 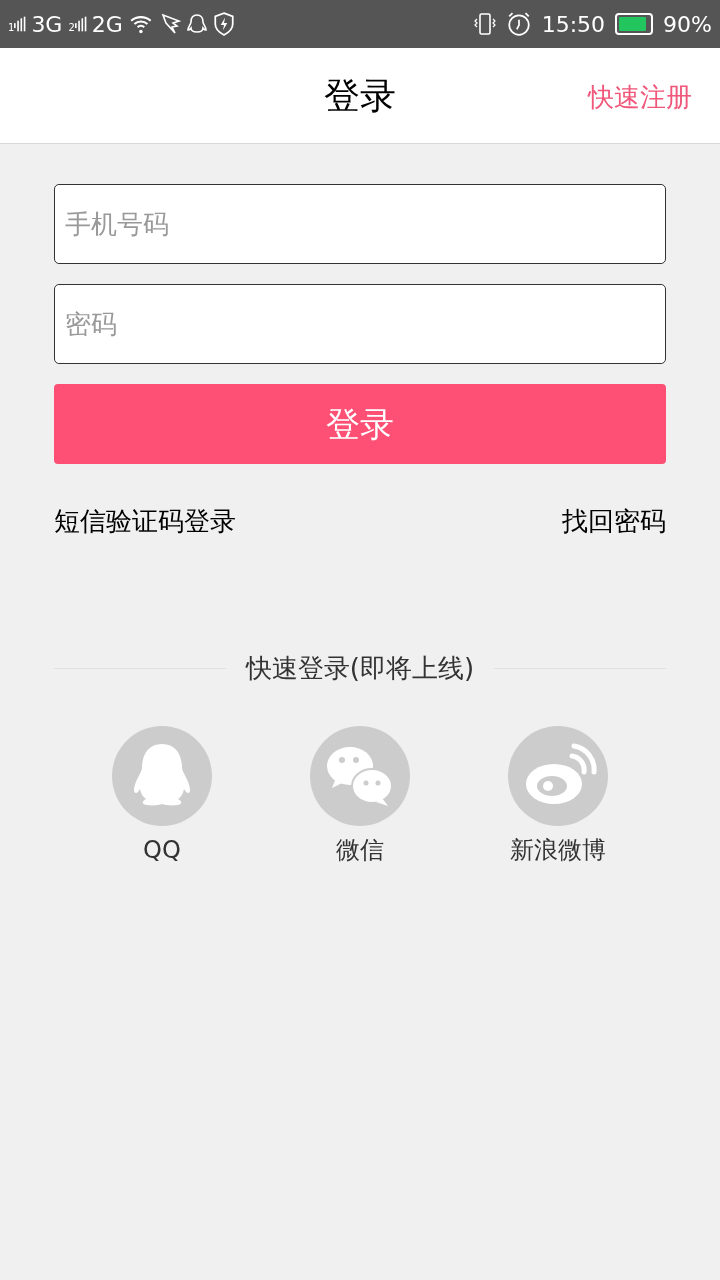 I want to click on chat-bubbles-icon, so click(x=360, y=776).